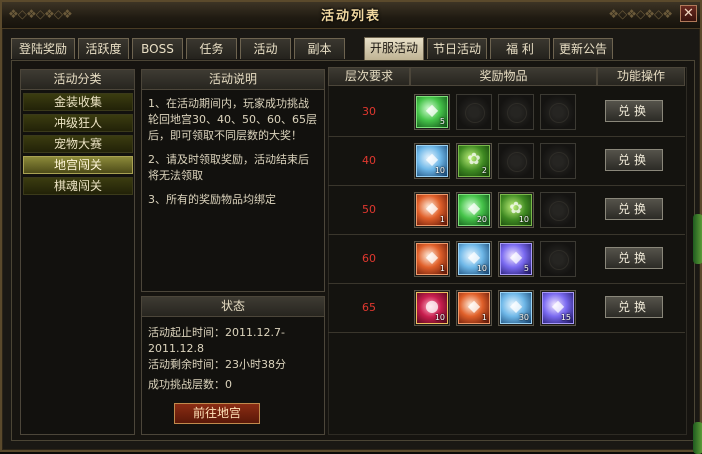 This screenshot has height=454, width=702. I want to click on tab-update-notes: 更新公告, so click(583, 48).